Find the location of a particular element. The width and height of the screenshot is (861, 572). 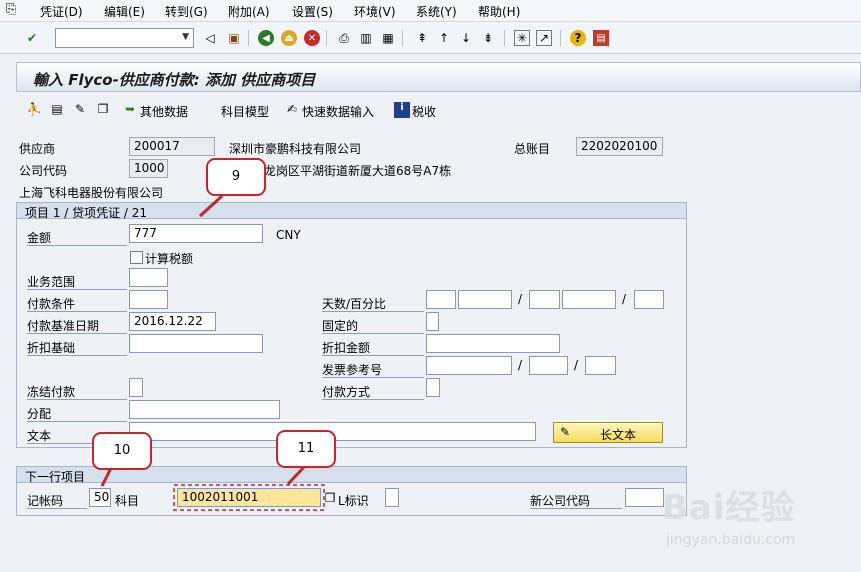

callout-bubble-11: 11 is located at coordinates (306, 449).